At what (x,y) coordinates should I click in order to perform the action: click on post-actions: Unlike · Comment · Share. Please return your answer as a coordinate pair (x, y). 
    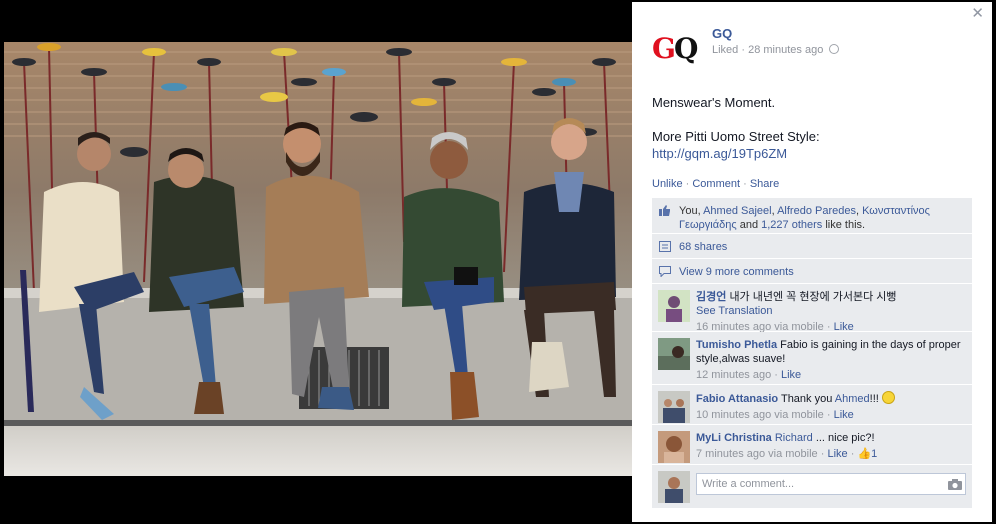
    Looking at the image, I should click on (716, 184).